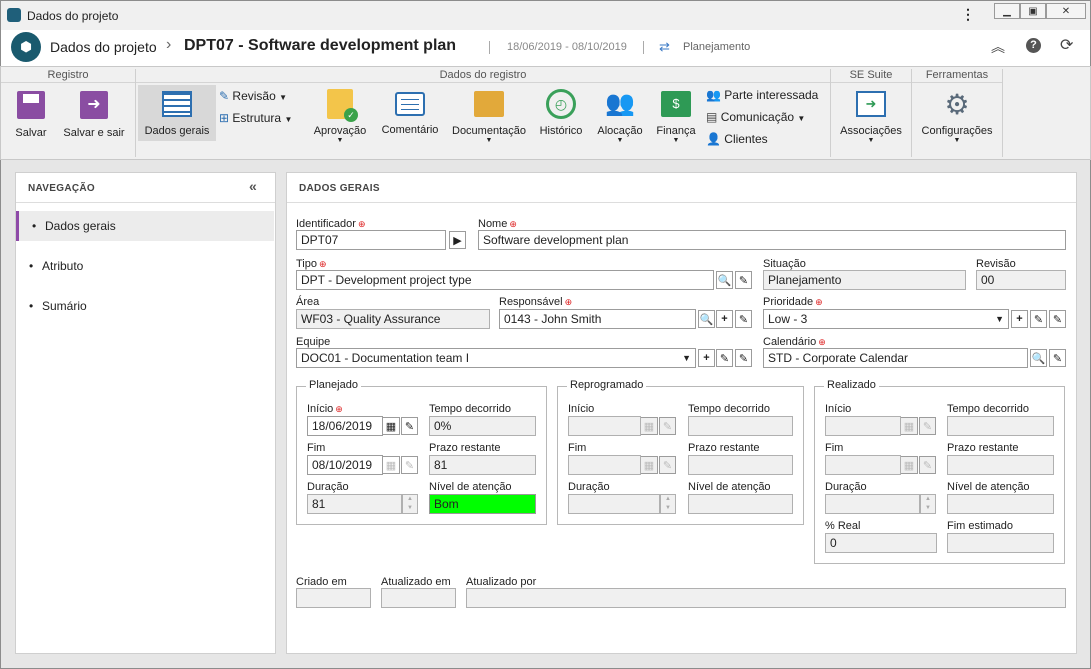 This screenshot has height=669, width=1091. I want to click on planned-remaining-label: Prazo restante, so click(465, 448).